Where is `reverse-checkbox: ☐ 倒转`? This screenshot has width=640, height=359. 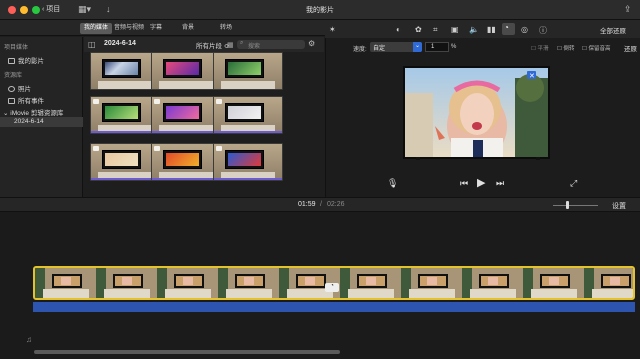
reverse-checkbox: ☐ 倒转 is located at coordinates (565, 48).